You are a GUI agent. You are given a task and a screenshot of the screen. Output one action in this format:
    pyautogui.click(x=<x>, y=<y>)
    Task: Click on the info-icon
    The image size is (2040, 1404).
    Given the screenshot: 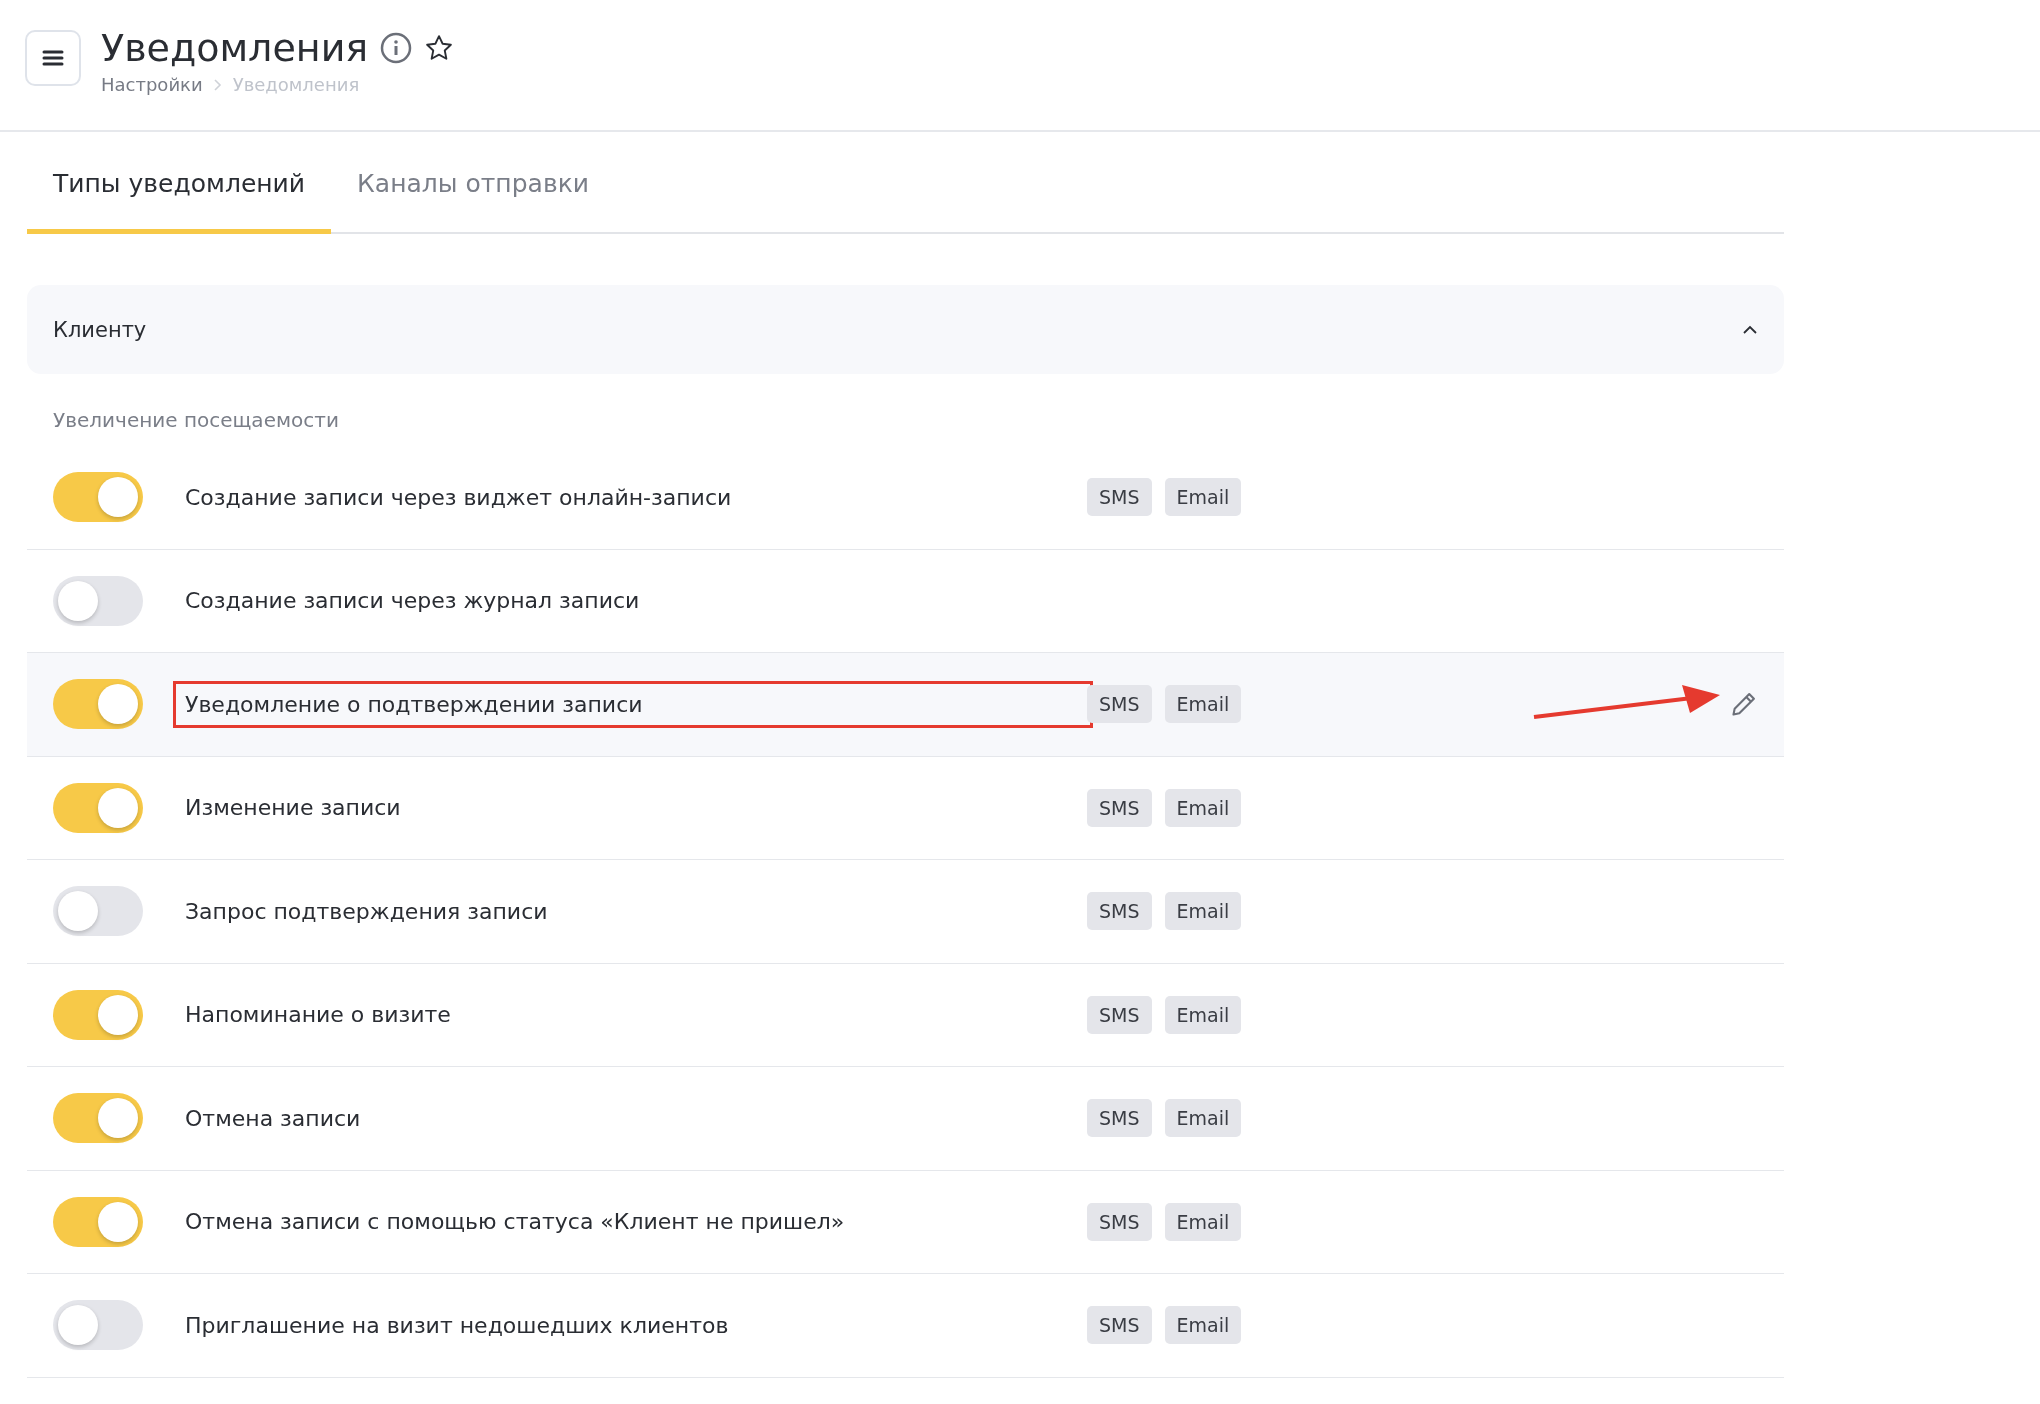 What is the action you would take?
    pyautogui.click(x=396, y=48)
    